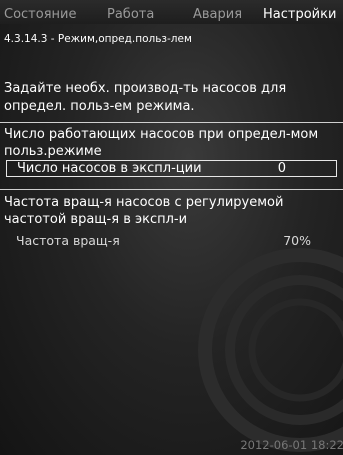  I want to click on tab-bar: Состояние Работа Авария Настройки, so click(171, 12).